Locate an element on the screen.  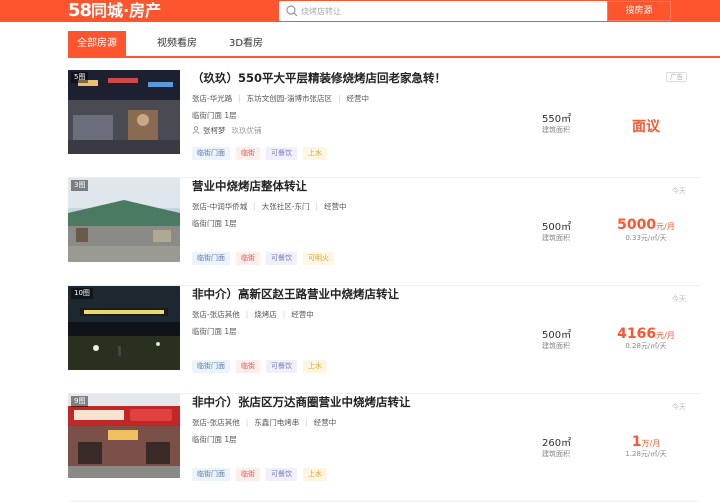
image-count-badge: 3图 is located at coordinates (80, 185).